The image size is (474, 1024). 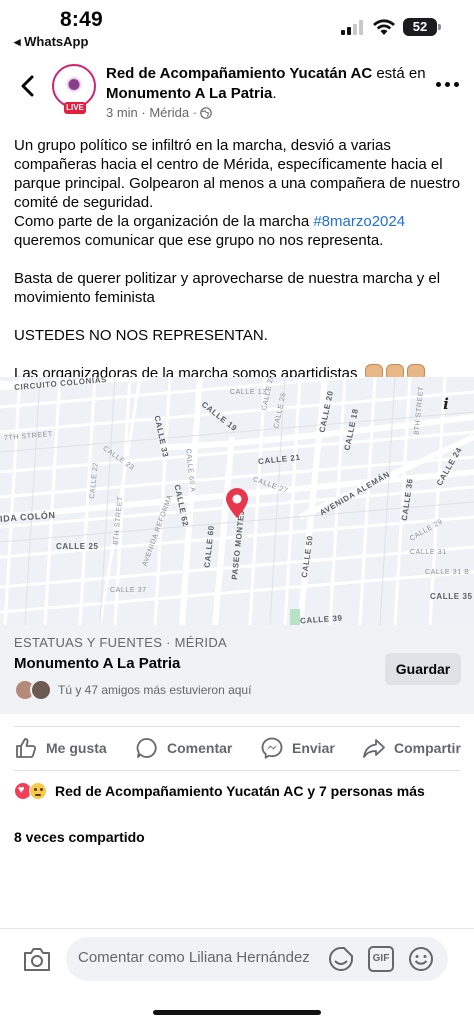 I want to click on status-bar: 8:49 ◂ WhatsApp 52, so click(x=237, y=26).